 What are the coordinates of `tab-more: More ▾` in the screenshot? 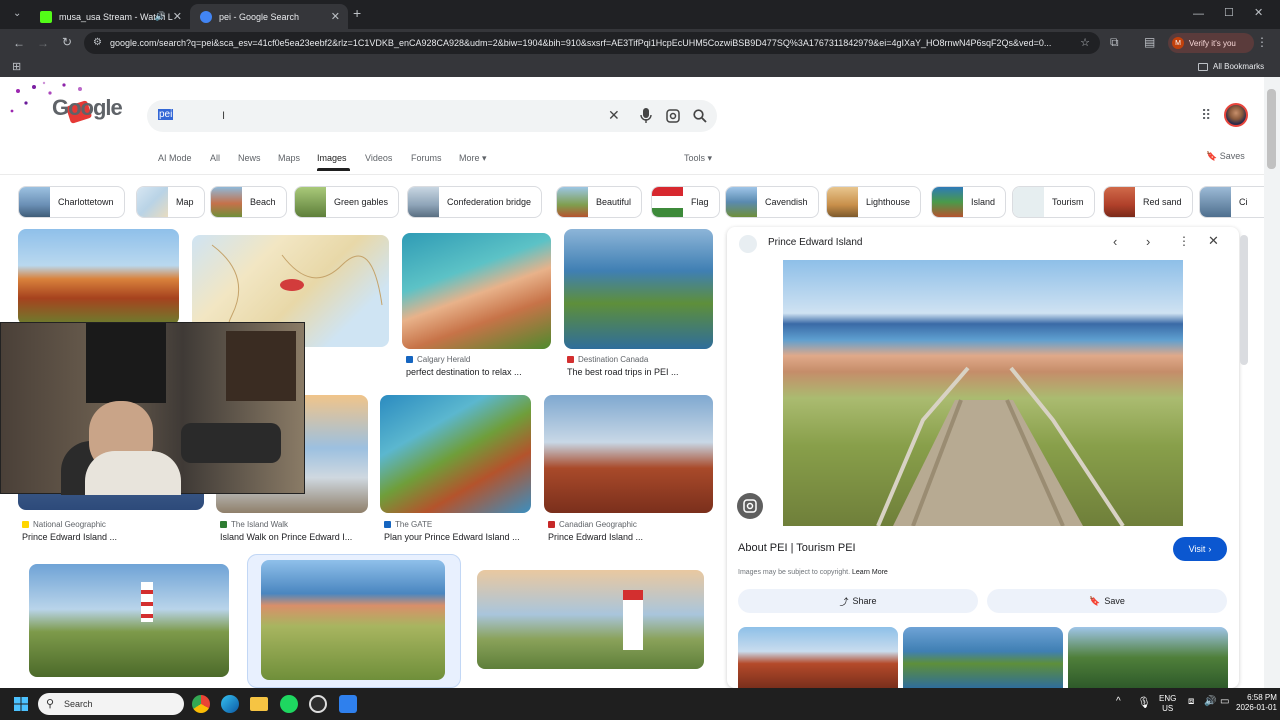 It's located at (473, 158).